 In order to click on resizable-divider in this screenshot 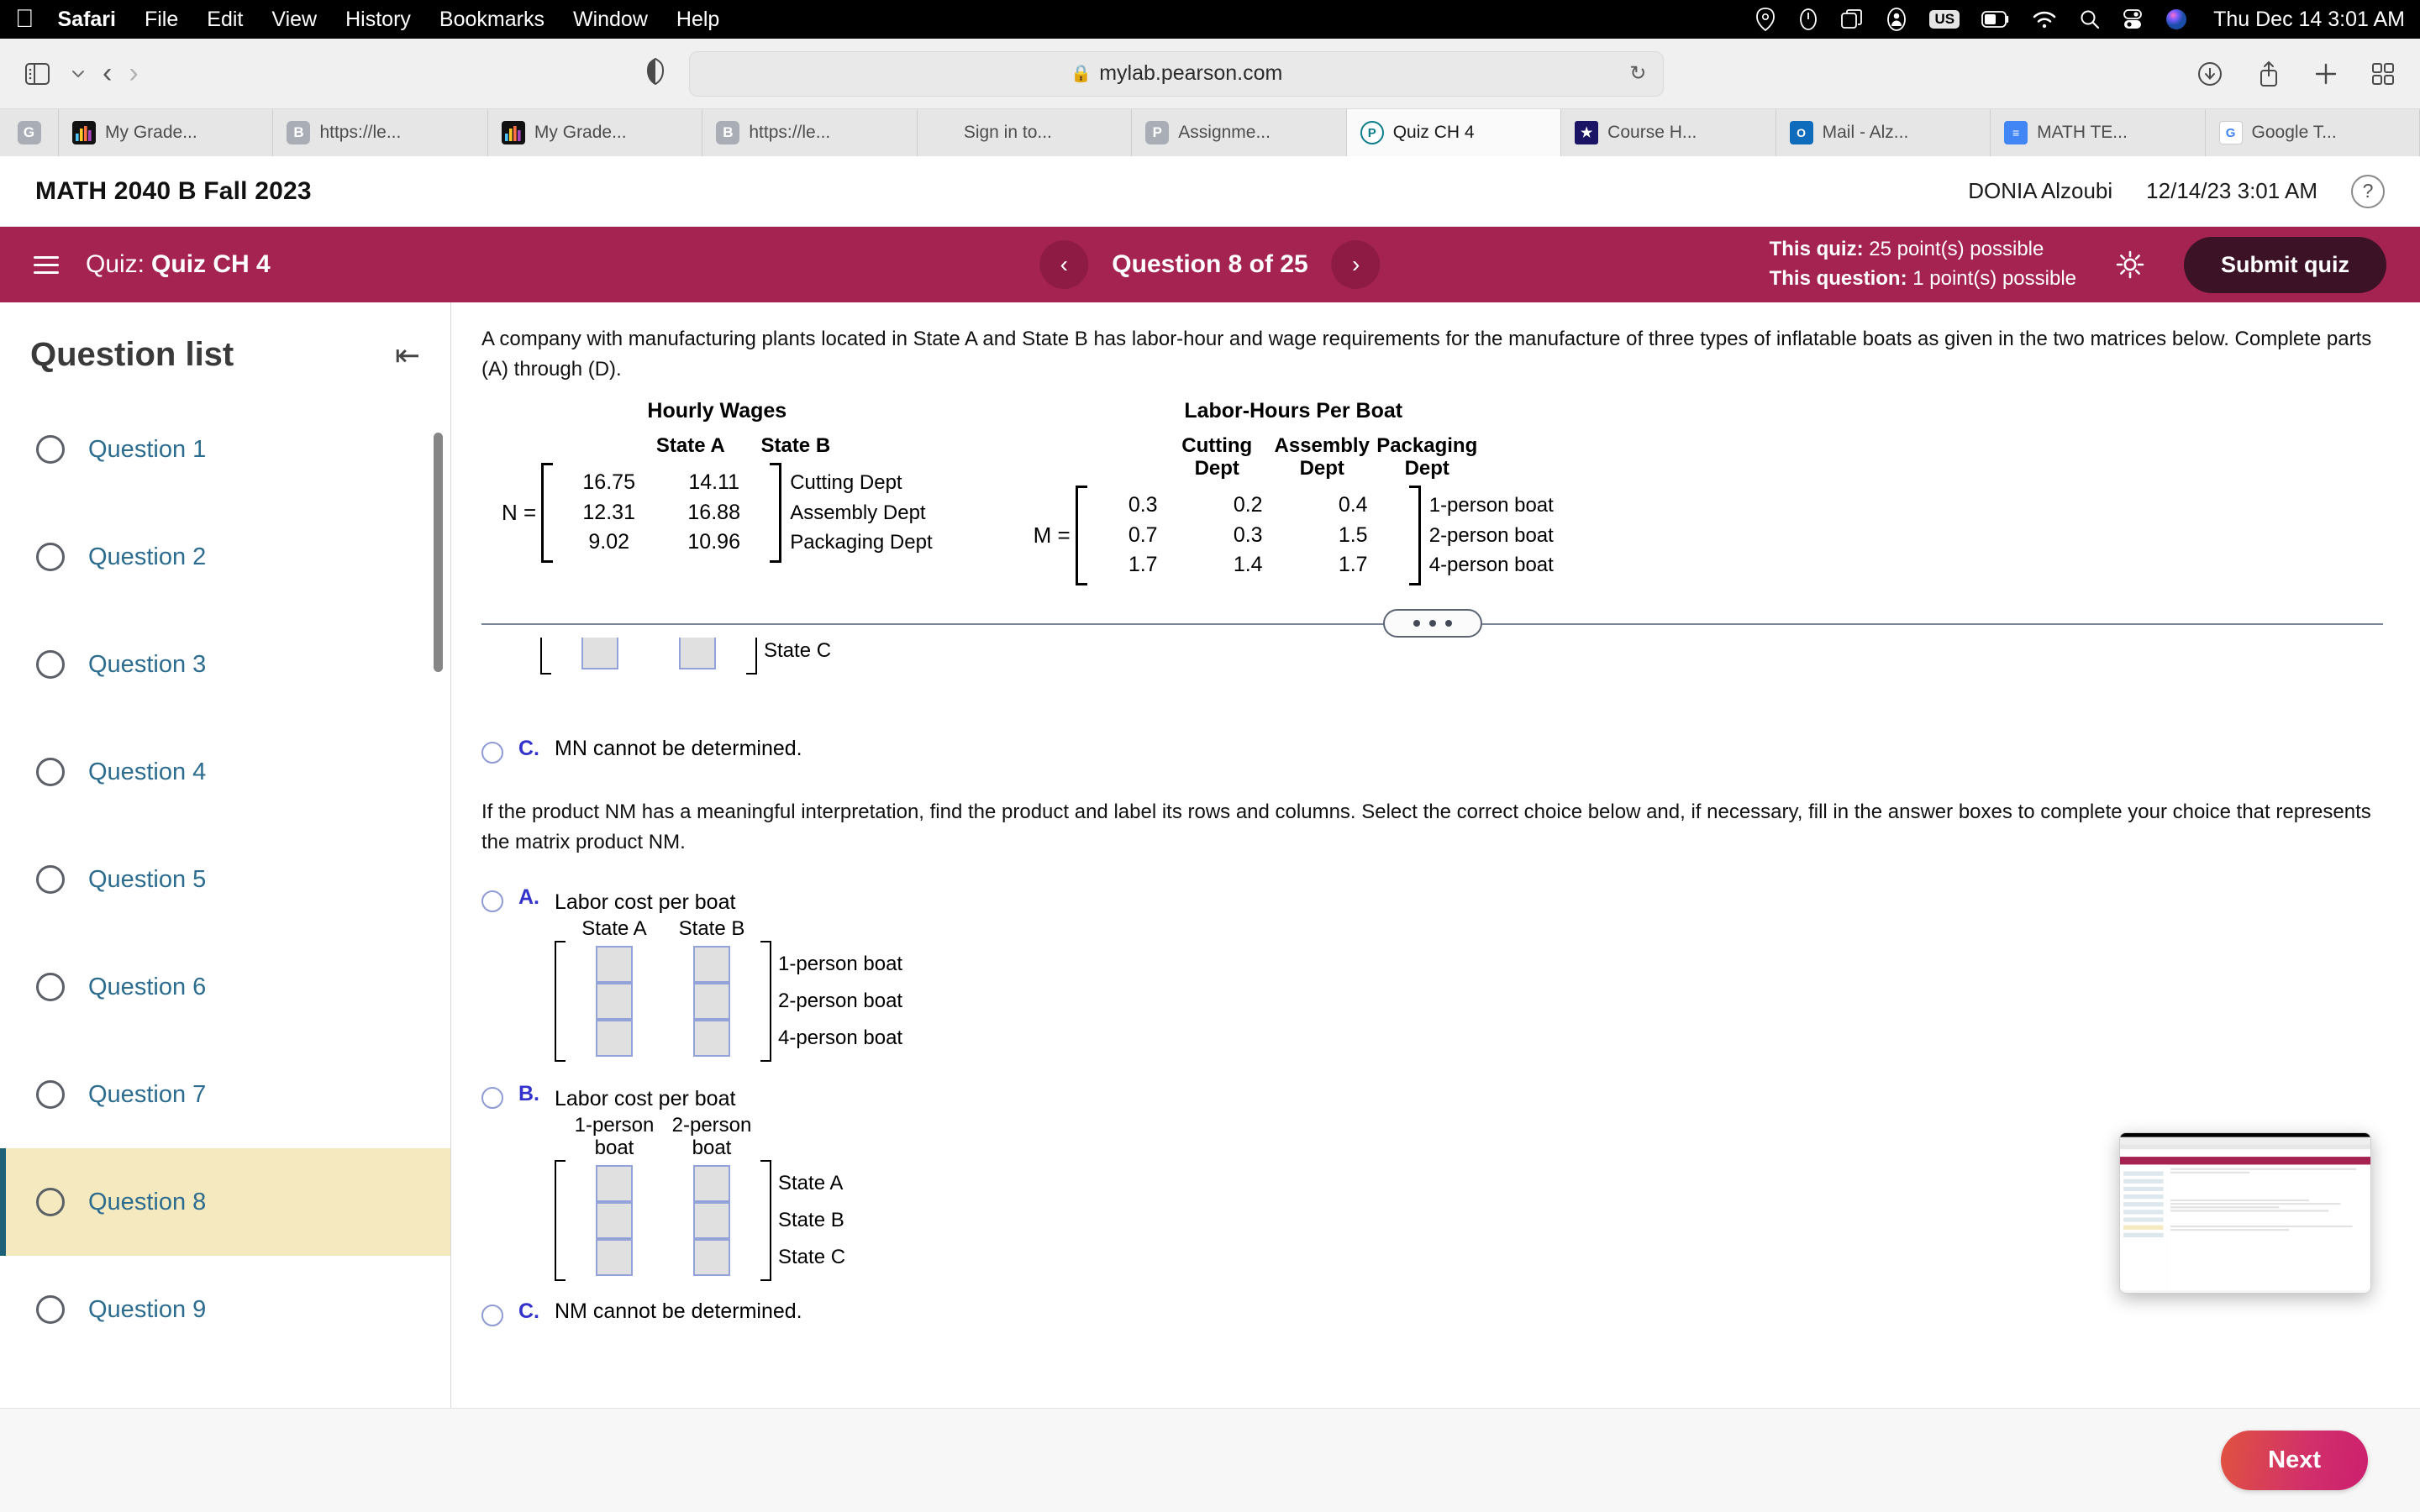, I will do `click(1432, 623)`.